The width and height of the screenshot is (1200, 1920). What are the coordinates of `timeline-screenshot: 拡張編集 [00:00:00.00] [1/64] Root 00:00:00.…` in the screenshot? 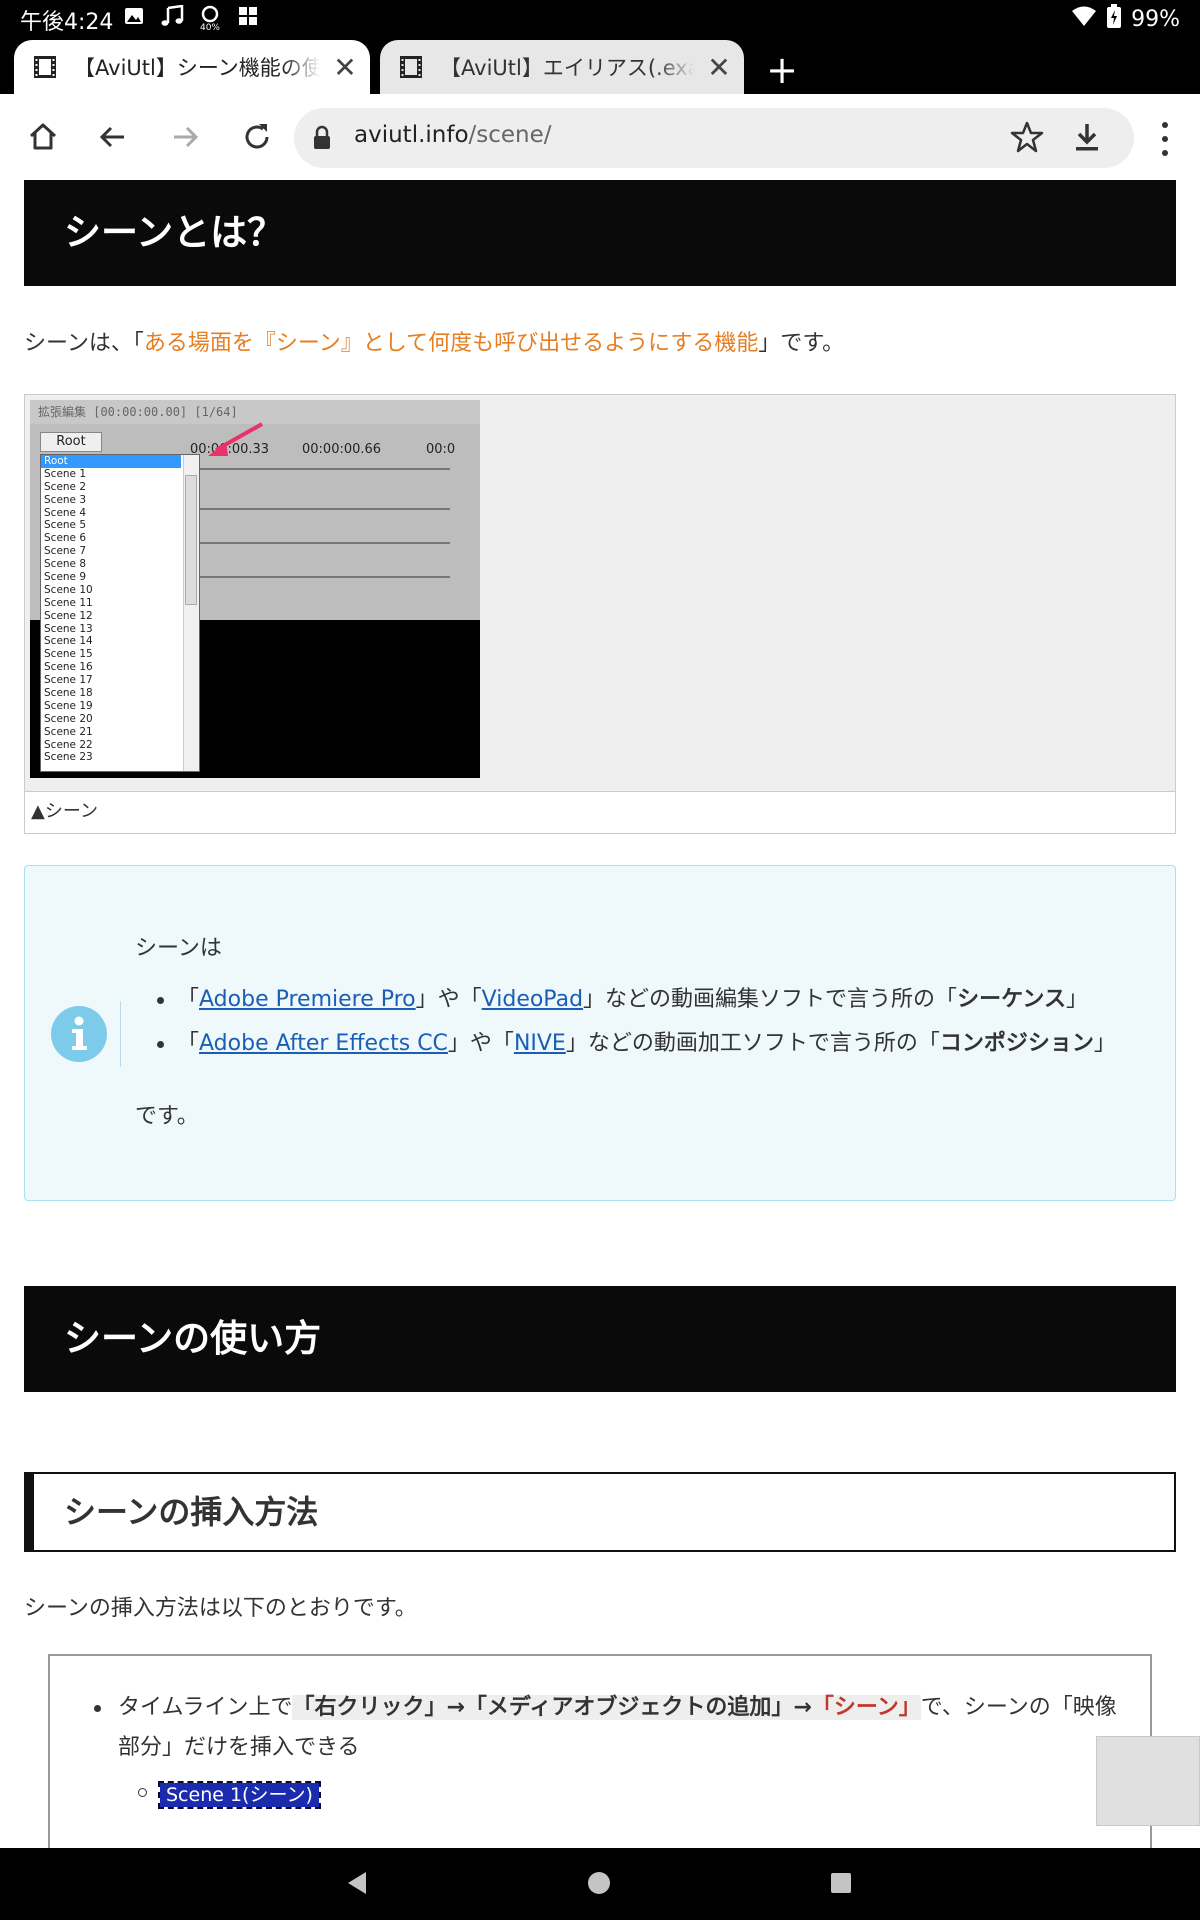 It's located at (255, 589).